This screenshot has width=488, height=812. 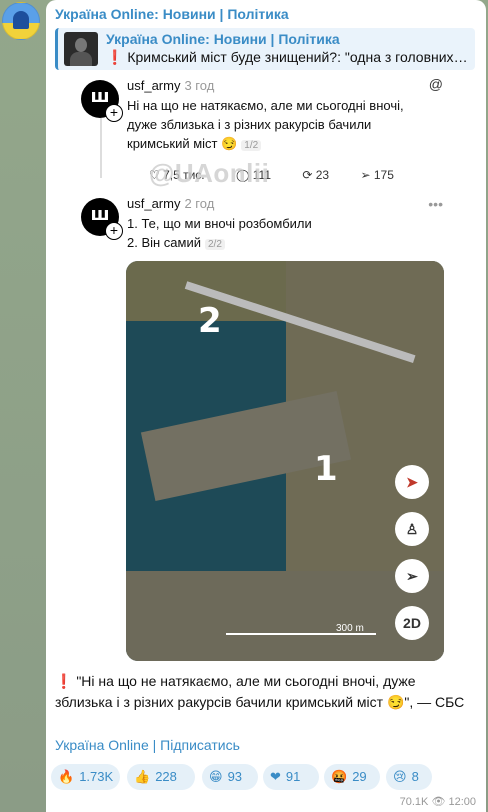 I want to click on map-label-1: 1, so click(x=326, y=469).